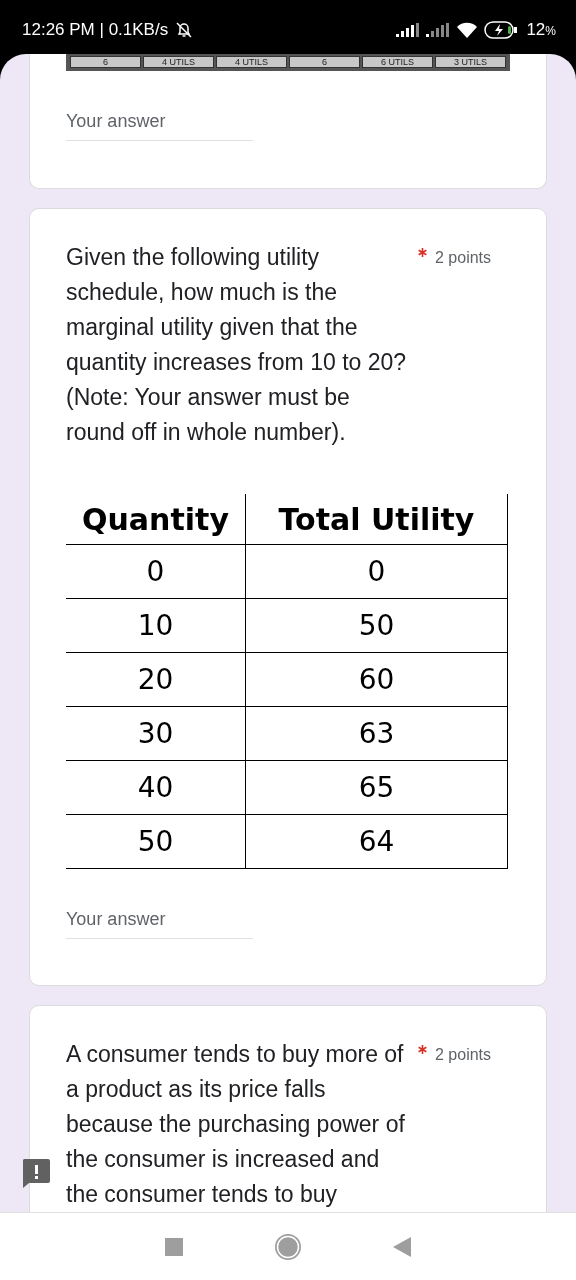  What do you see at coordinates (174, 1246) in the screenshot?
I see `recents-button` at bounding box center [174, 1246].